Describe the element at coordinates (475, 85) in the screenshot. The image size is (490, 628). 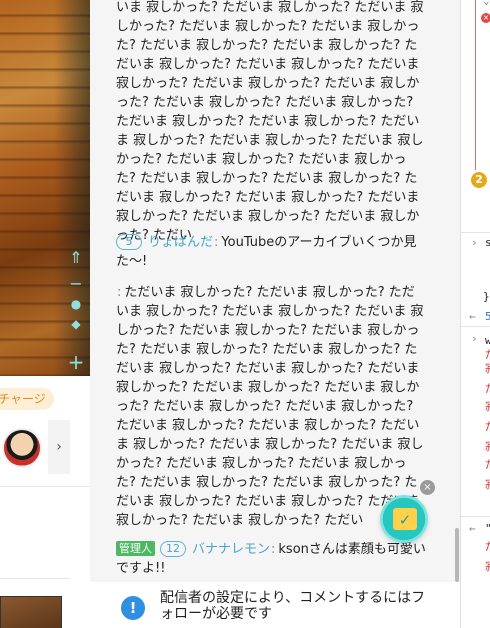
I see `devtools-error-rail` at that location.